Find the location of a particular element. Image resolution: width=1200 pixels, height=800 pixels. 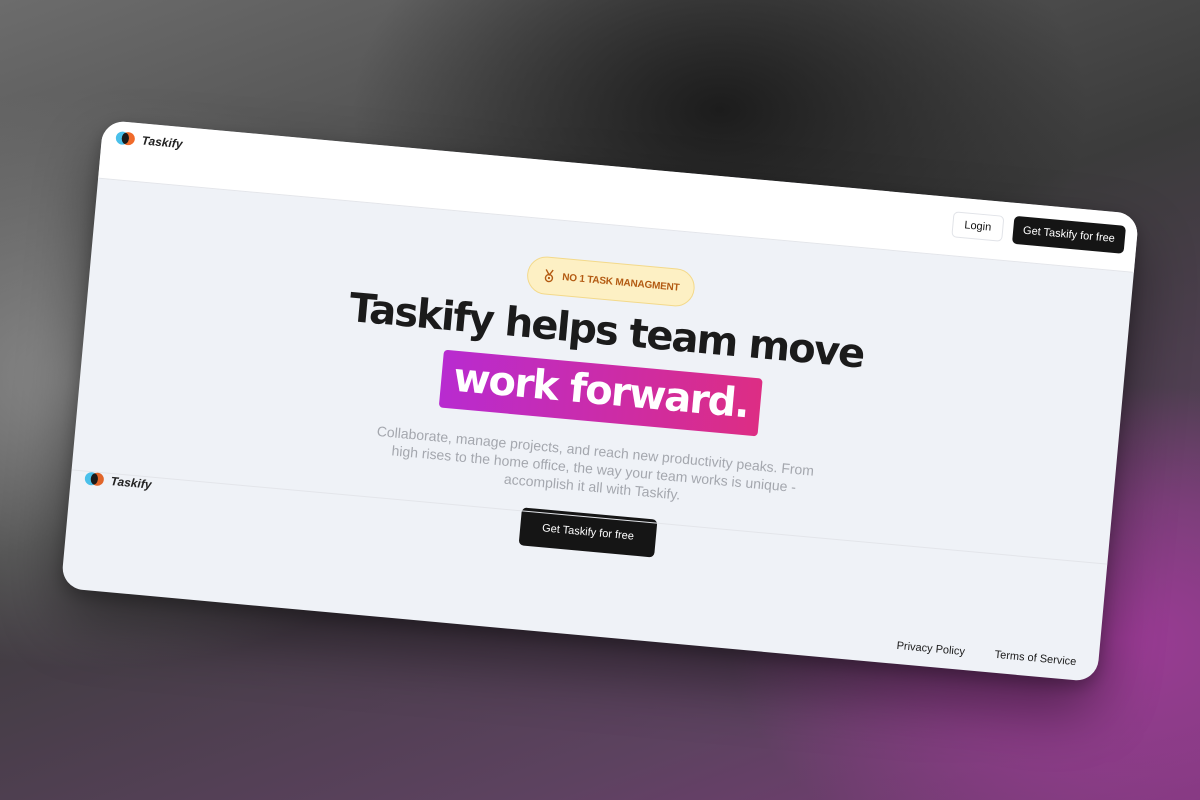

privacy-policy-link: Privacy Policy is located at coordinates (930, 649).